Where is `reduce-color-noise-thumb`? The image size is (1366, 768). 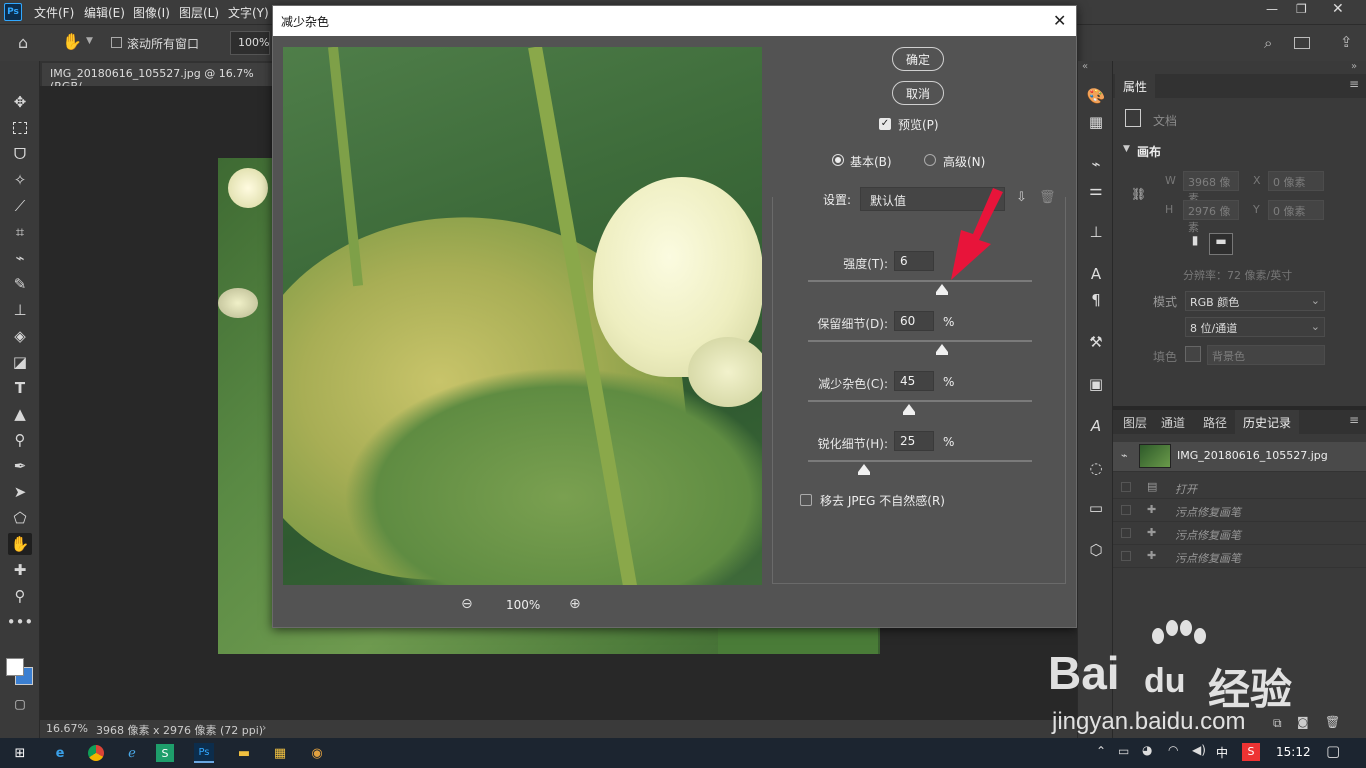
reduce-color-noise-thumb is located at coordinates (908, 409).